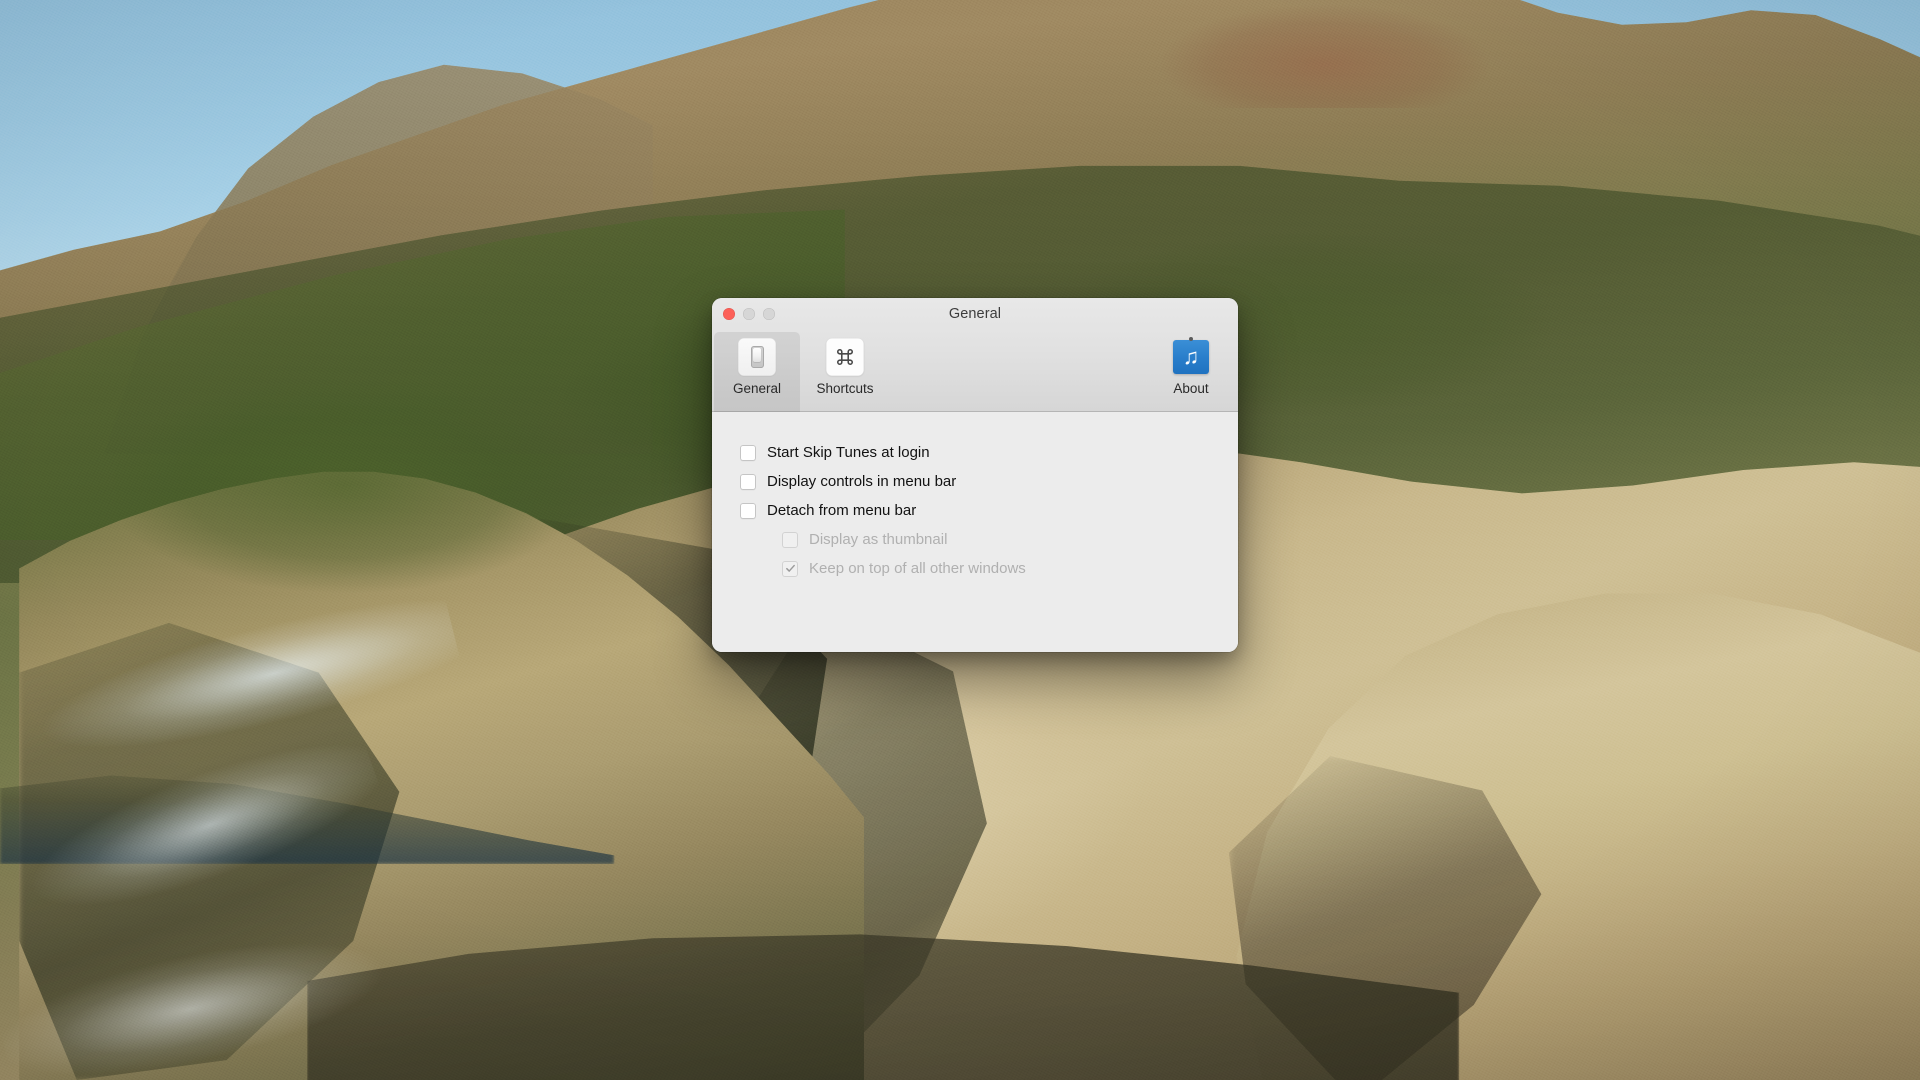 This screenshot has width=1920, height=1080. What do you see at coordinates (975, 372) in the screenshot?
I see `preferences-toolbar: General Shortcuts ♫ About` at bounding box center [975, 372].